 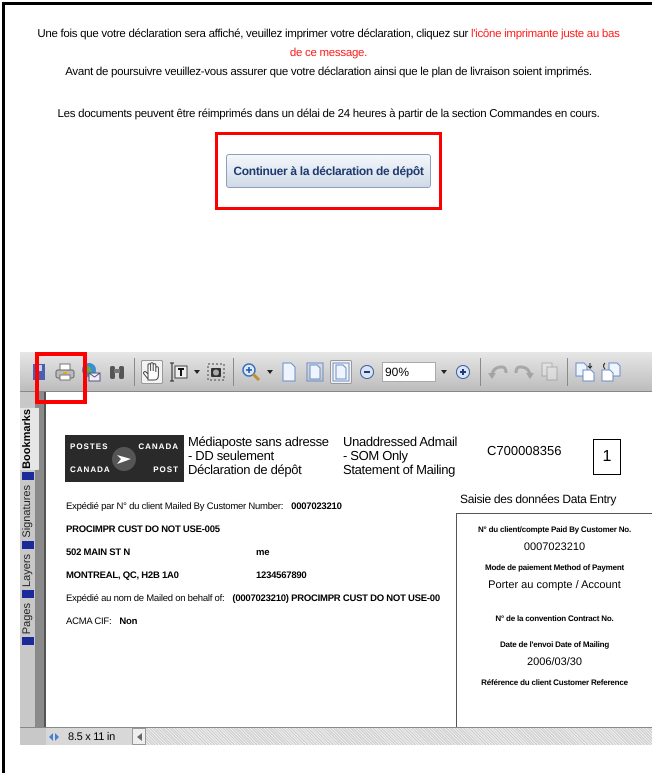 I want to click on title-line: Médiaposte sans adresse, so click(x=259, y=442).